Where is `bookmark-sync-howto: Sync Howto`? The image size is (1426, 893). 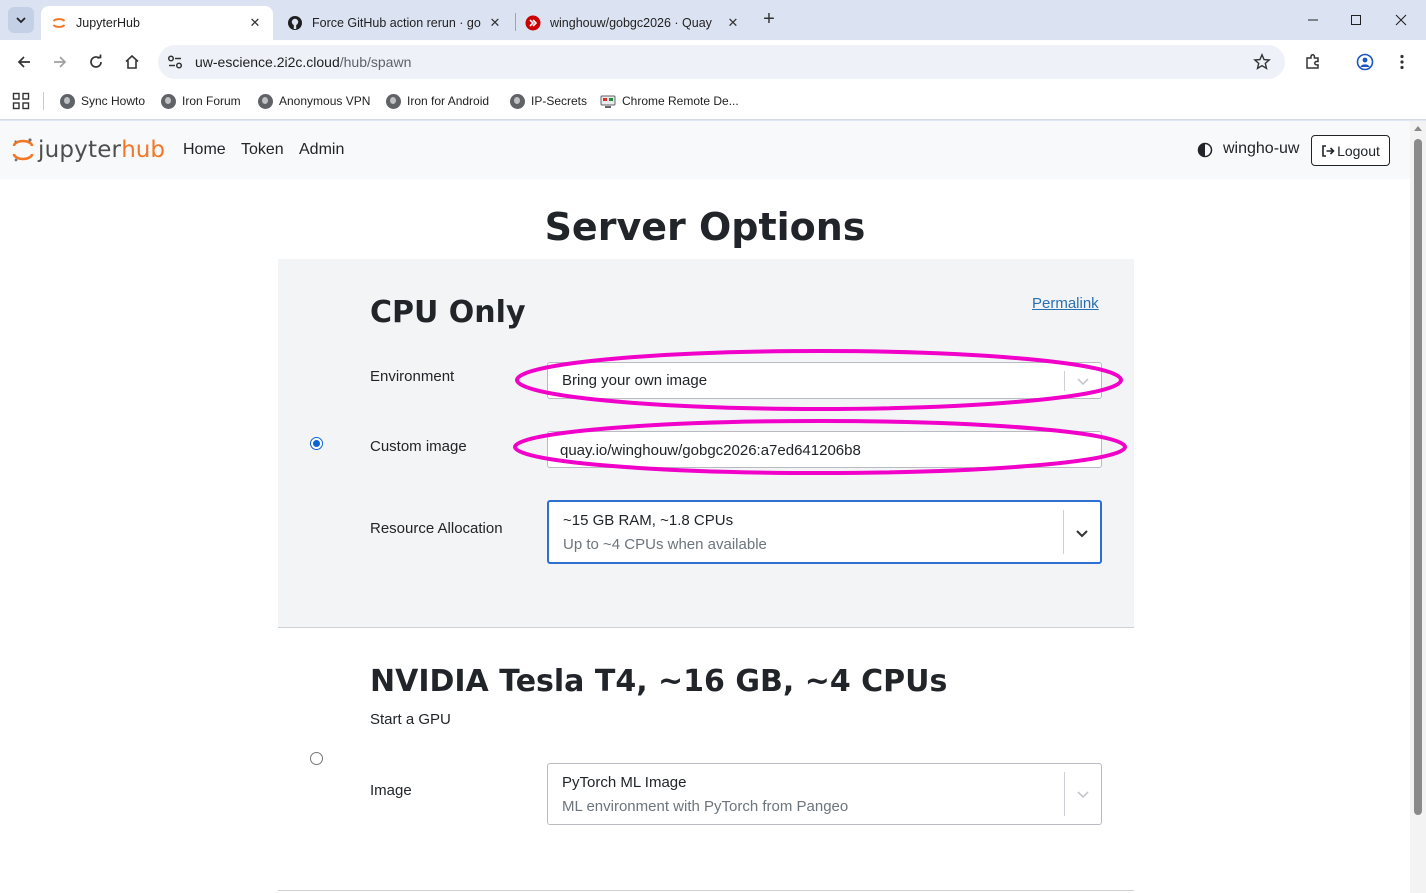
bookmark-sync-howto: Sync Howto is located at coordinates (102, 101).